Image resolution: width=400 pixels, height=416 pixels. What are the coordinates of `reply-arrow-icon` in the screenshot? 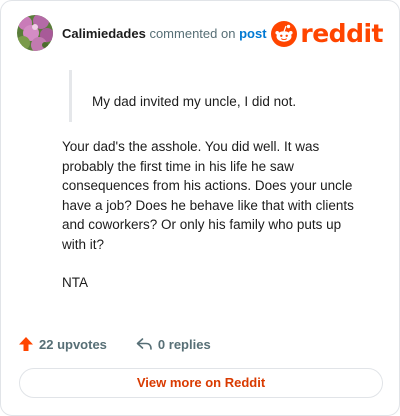 It's located at (144, 344).